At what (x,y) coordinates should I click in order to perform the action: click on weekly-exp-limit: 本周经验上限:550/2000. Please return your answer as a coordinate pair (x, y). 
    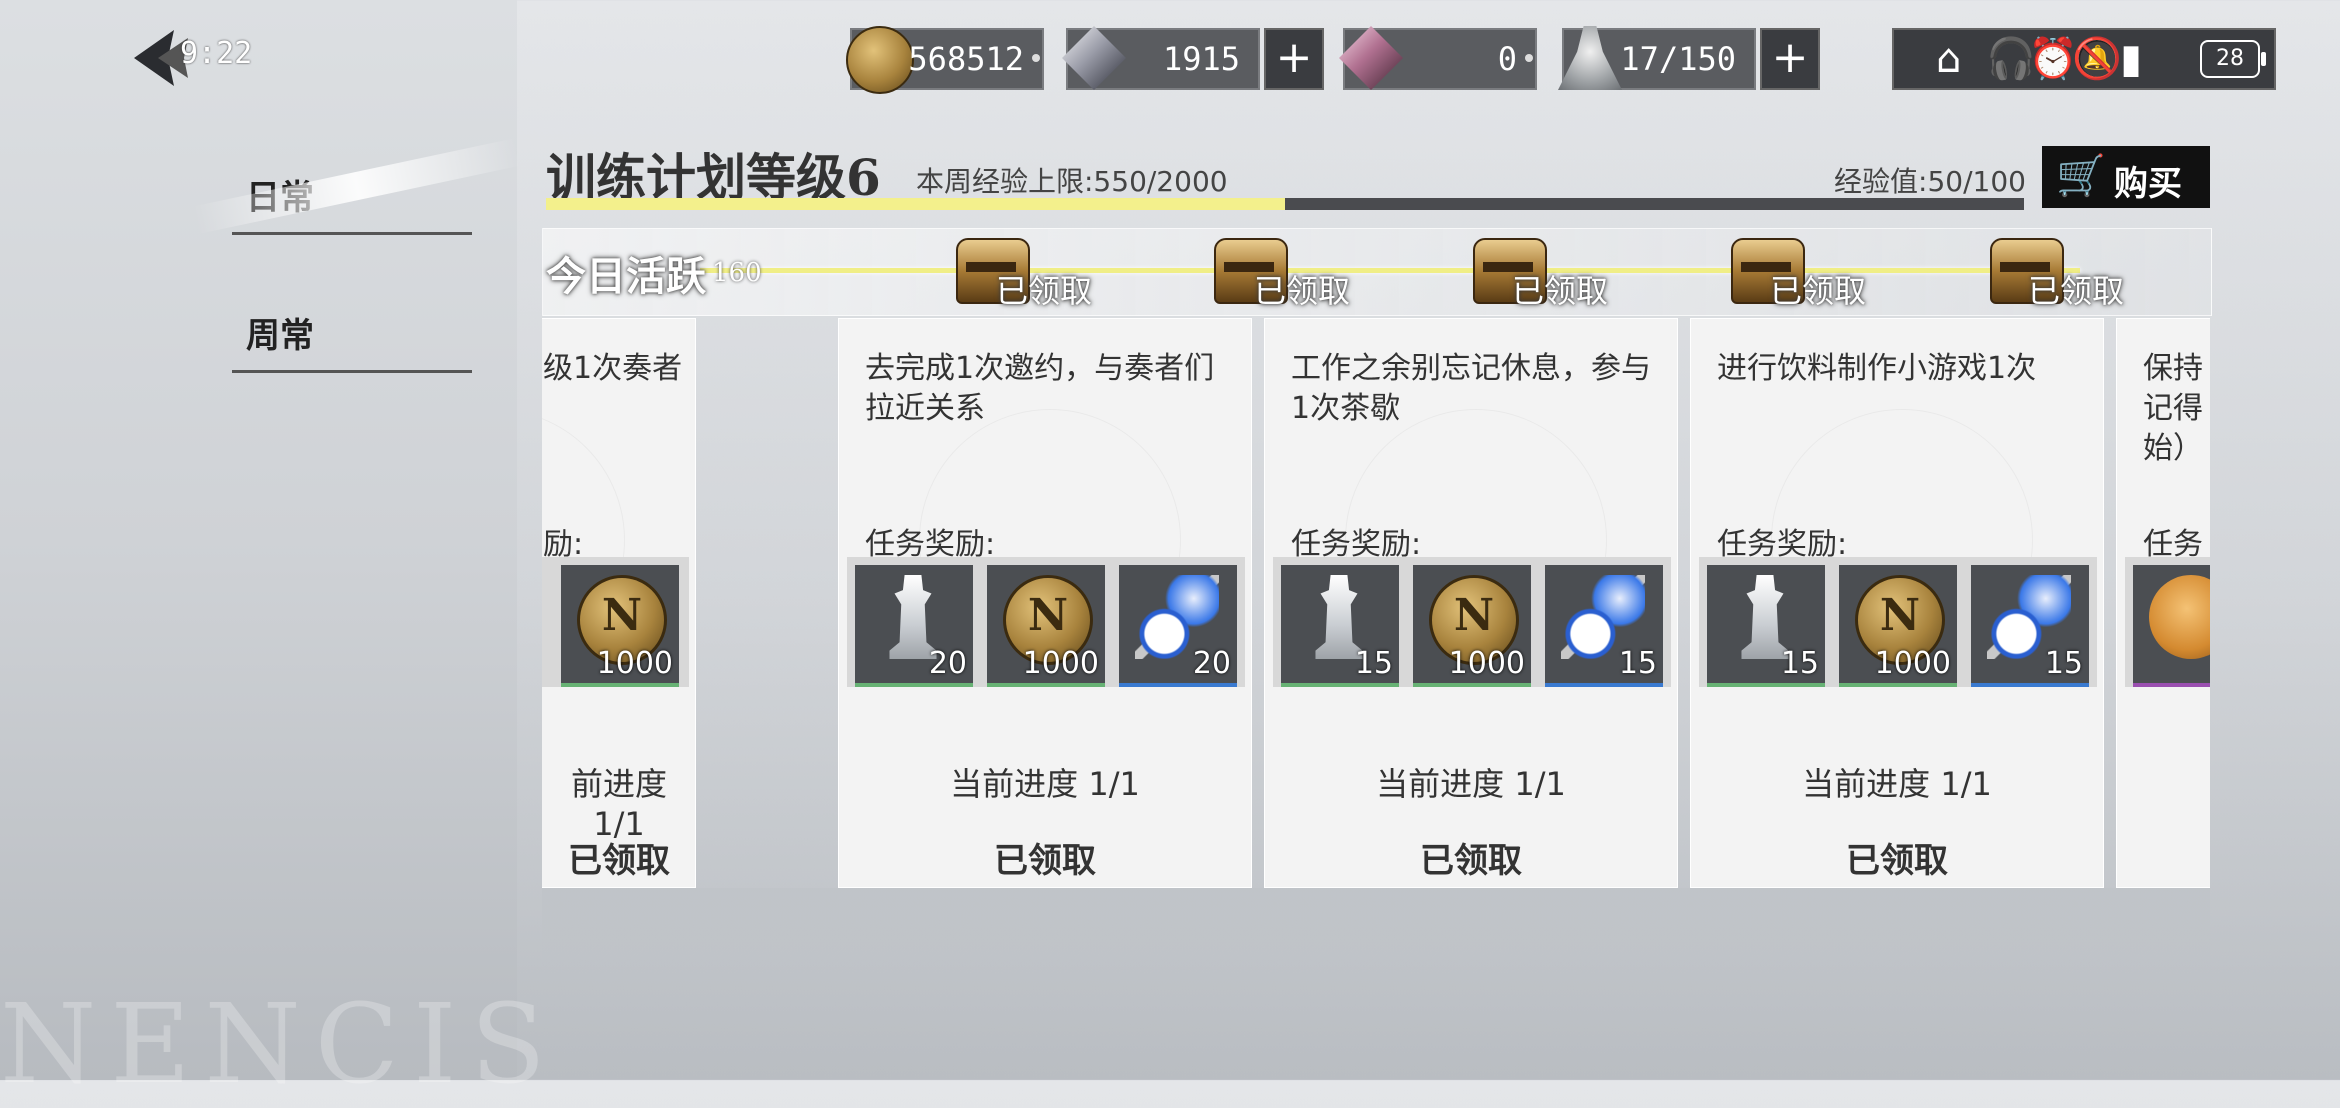
    Looking at the image, I should click on (1072, 181).